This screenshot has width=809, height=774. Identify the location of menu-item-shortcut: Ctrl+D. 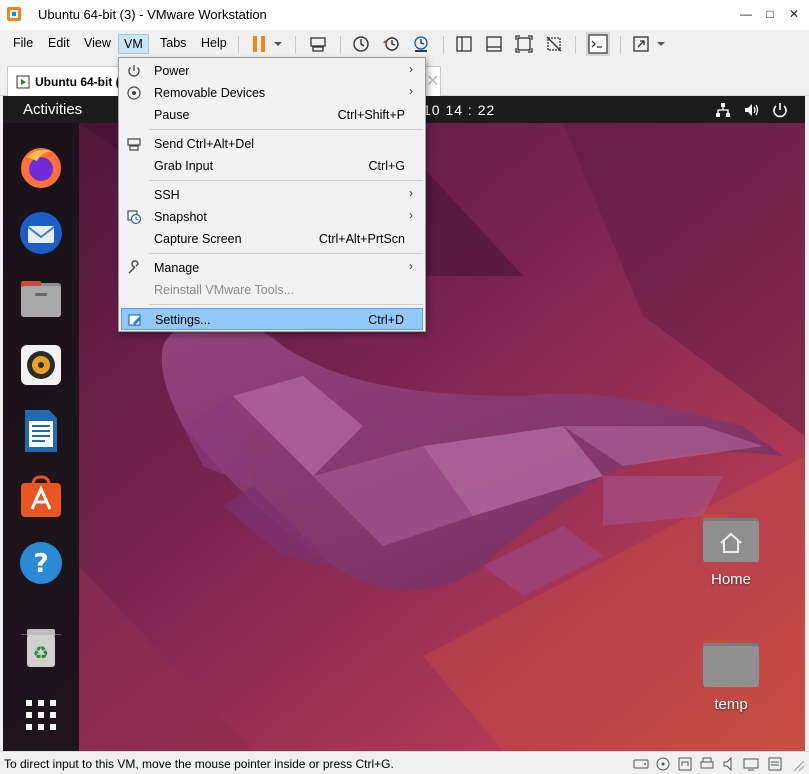
(386, 320).